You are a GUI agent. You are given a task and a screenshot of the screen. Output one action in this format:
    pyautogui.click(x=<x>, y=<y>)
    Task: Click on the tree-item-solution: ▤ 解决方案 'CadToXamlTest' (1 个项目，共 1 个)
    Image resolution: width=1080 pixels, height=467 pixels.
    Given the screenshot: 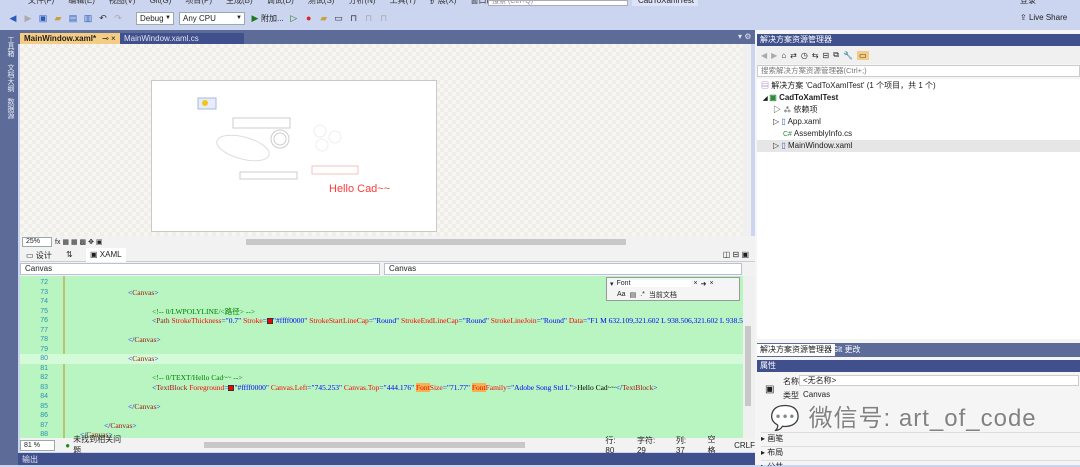 What is the action you would take?
    pyautogui.click(x=848, y=86)
    